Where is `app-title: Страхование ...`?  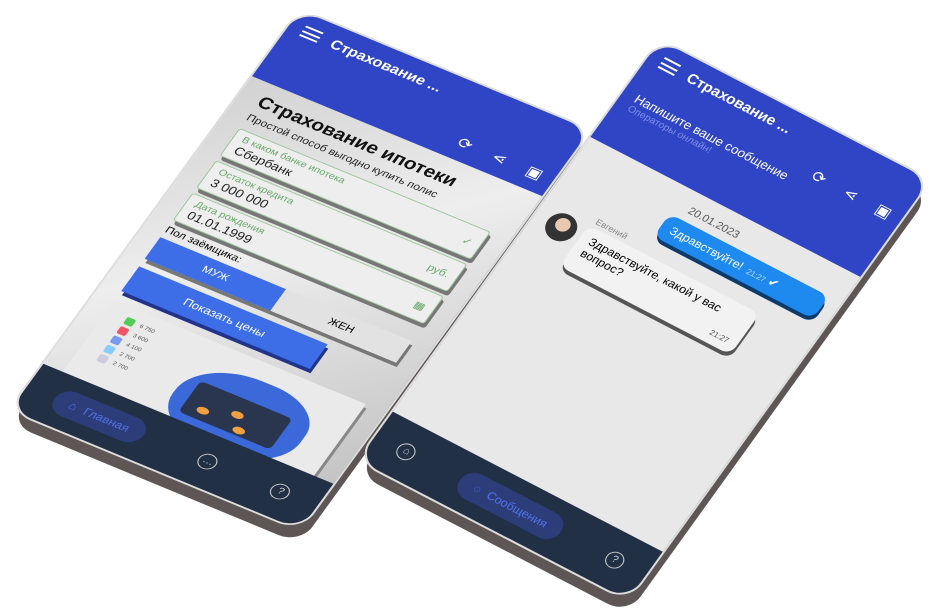
app-title: Страхование ... is located at coordinates (386, 66).